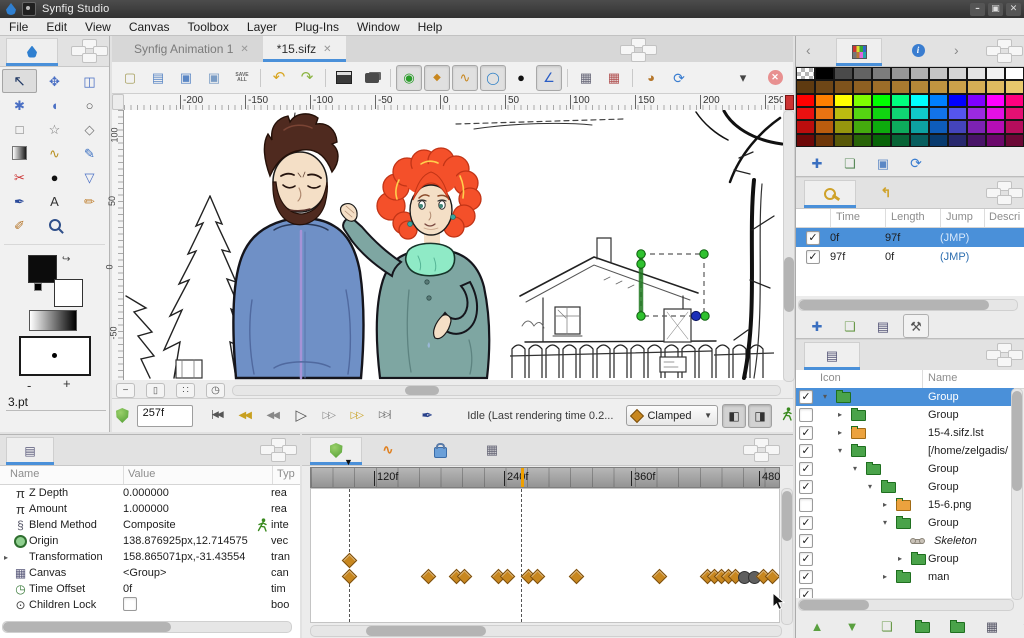  What do you see at coordinates (19, 201) in the screenshot?
I see `pen-tool-button: ✒` at bounding box center [19, 201].